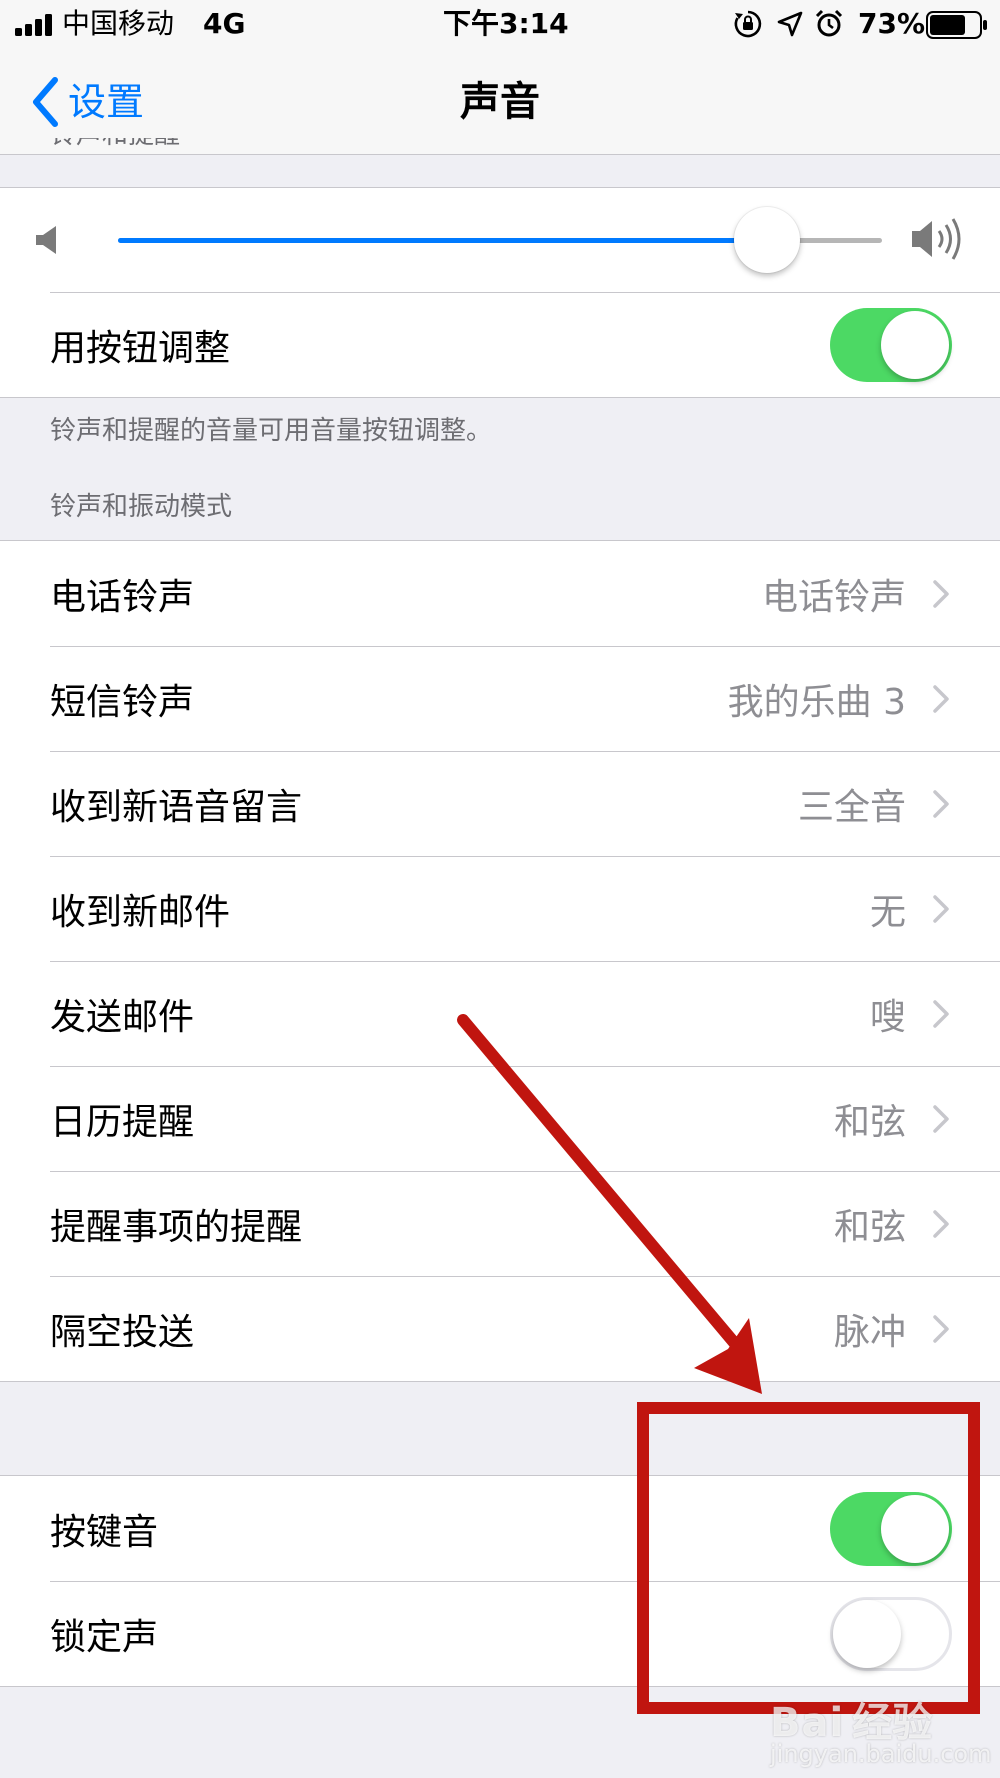  I want to click on page-title: 声音, so click(500, 102).